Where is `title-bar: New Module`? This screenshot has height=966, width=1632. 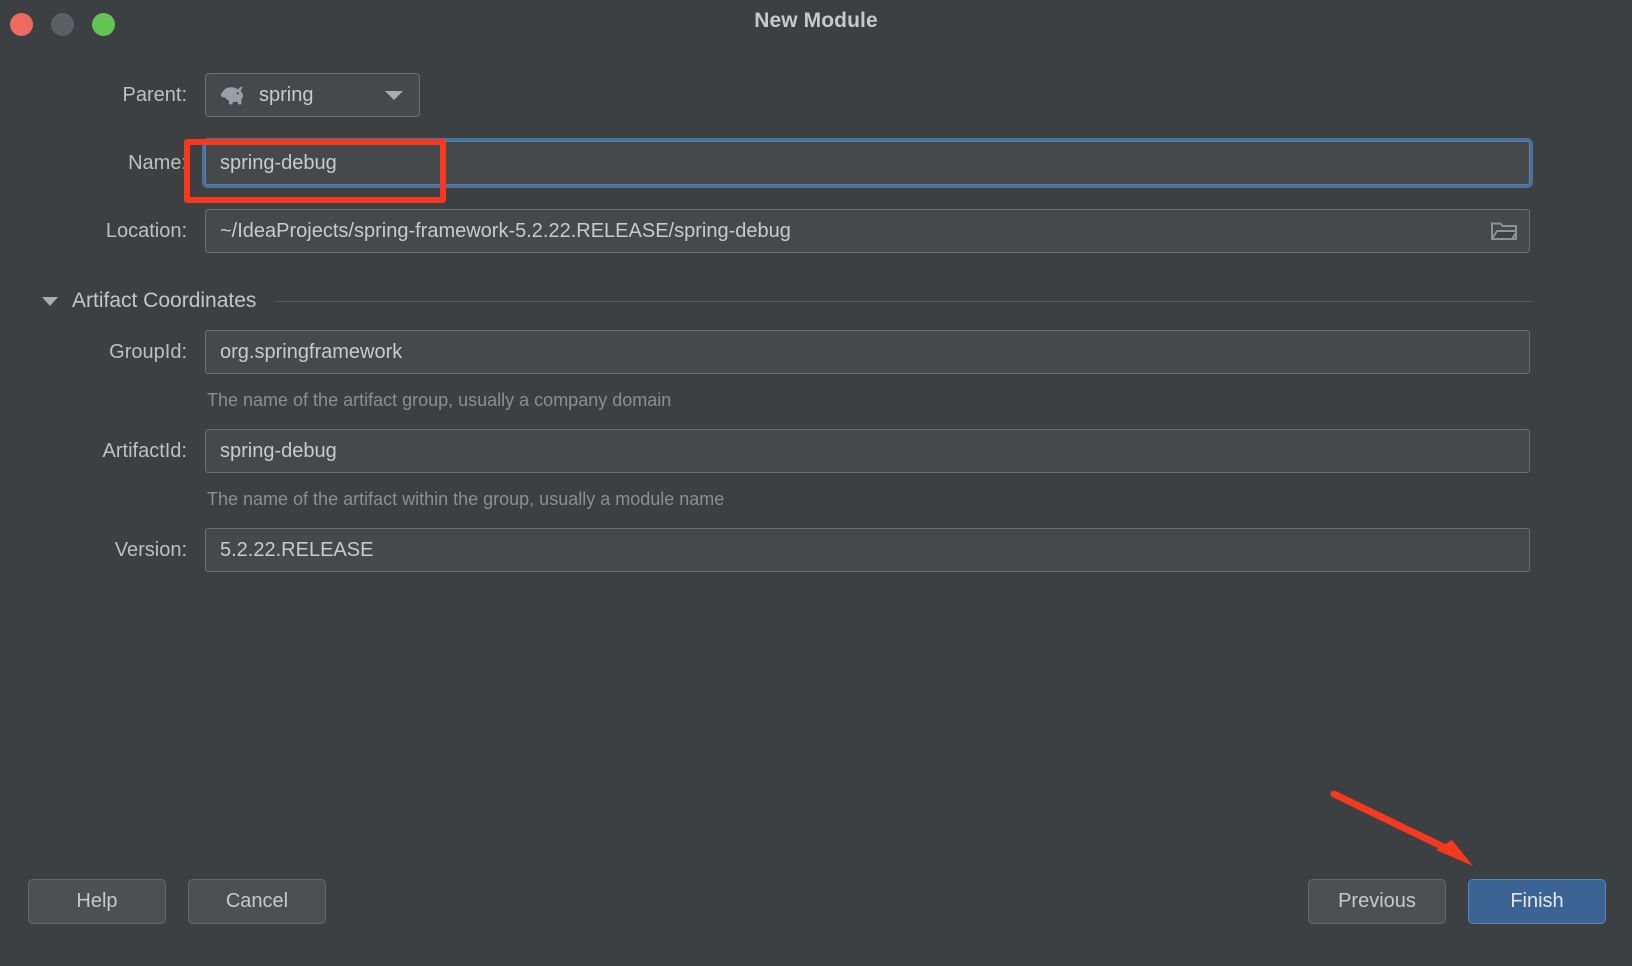
title-bar: New Module is located at coordinates (816, 24).